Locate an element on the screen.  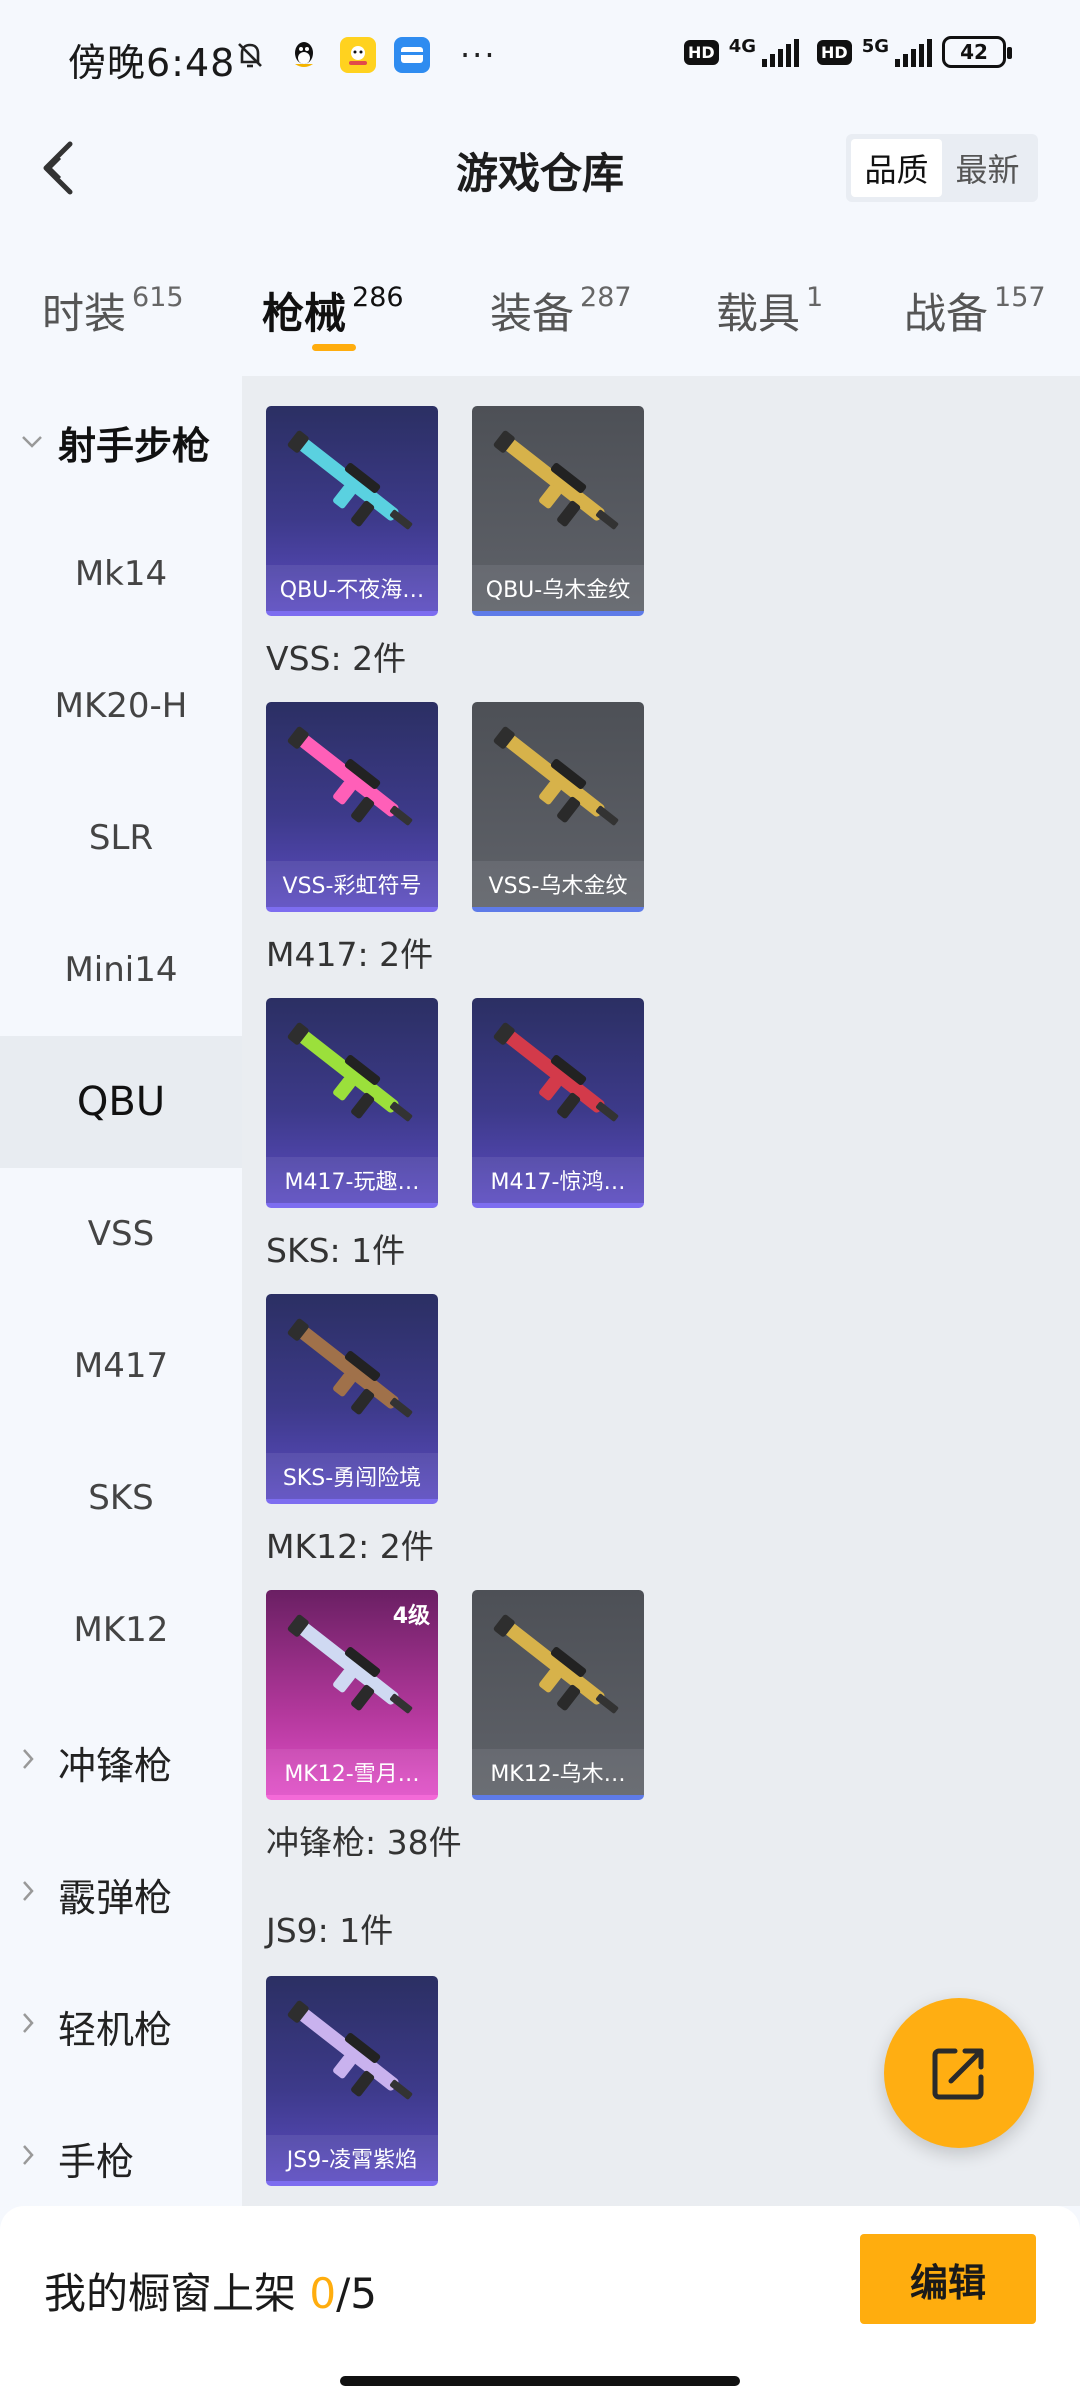
hd-icon-2: HD is located at coordinates (834, 52).